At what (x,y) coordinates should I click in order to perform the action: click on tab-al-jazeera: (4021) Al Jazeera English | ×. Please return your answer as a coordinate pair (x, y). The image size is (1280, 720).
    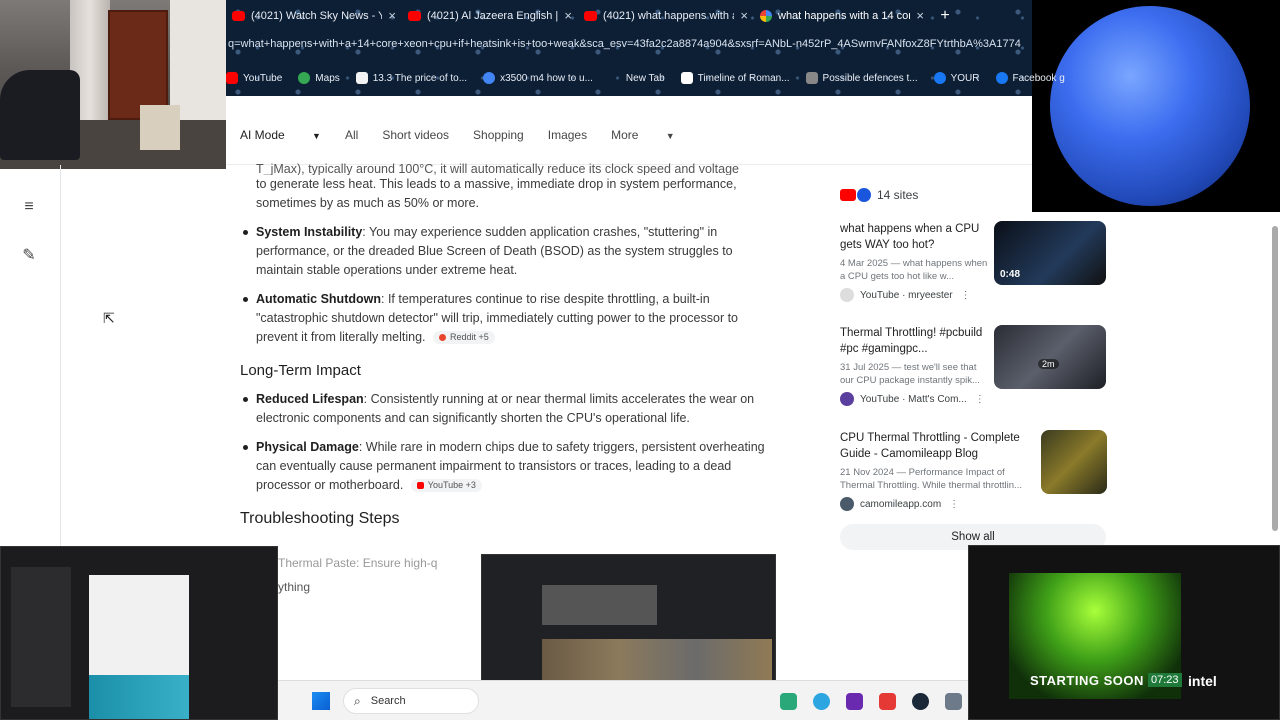
    Looking at the image, I should click on (490, 15).